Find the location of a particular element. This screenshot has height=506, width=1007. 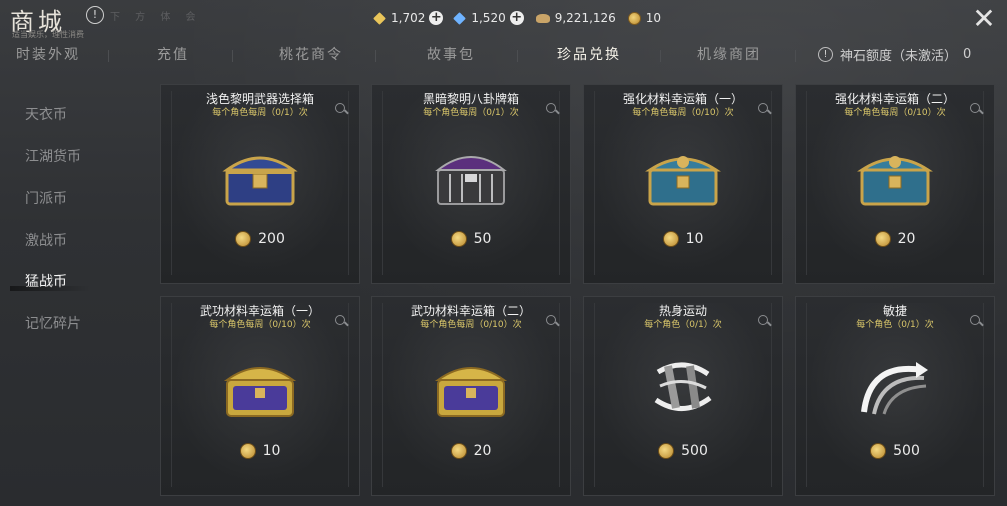

god-stone-quota: ! 神石额度（未激活） 0 is located at coordinates (894, 54).